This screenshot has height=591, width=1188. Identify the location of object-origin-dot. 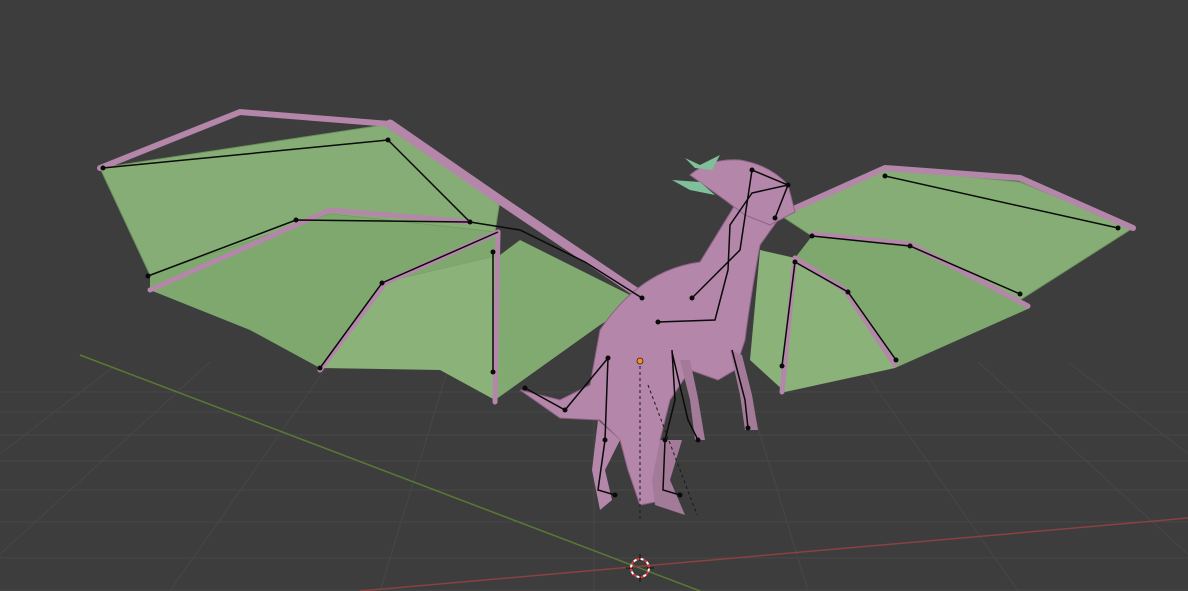
(640, 361).